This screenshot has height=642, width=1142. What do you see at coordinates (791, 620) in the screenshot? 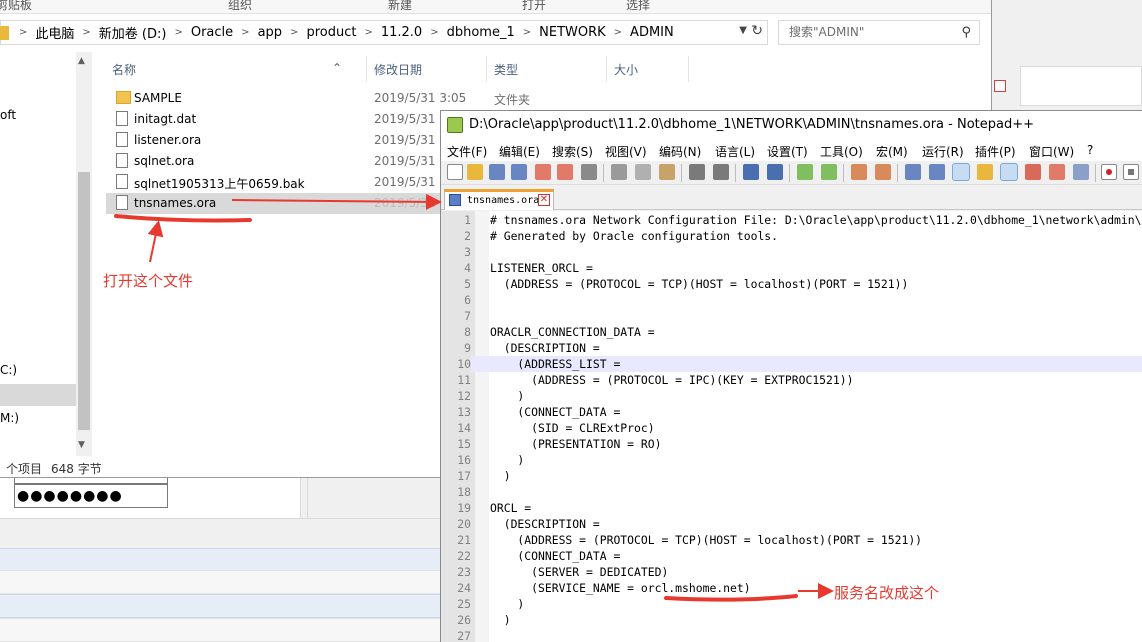
I see `code-line: 26 )` at bounding box center [791, 620].